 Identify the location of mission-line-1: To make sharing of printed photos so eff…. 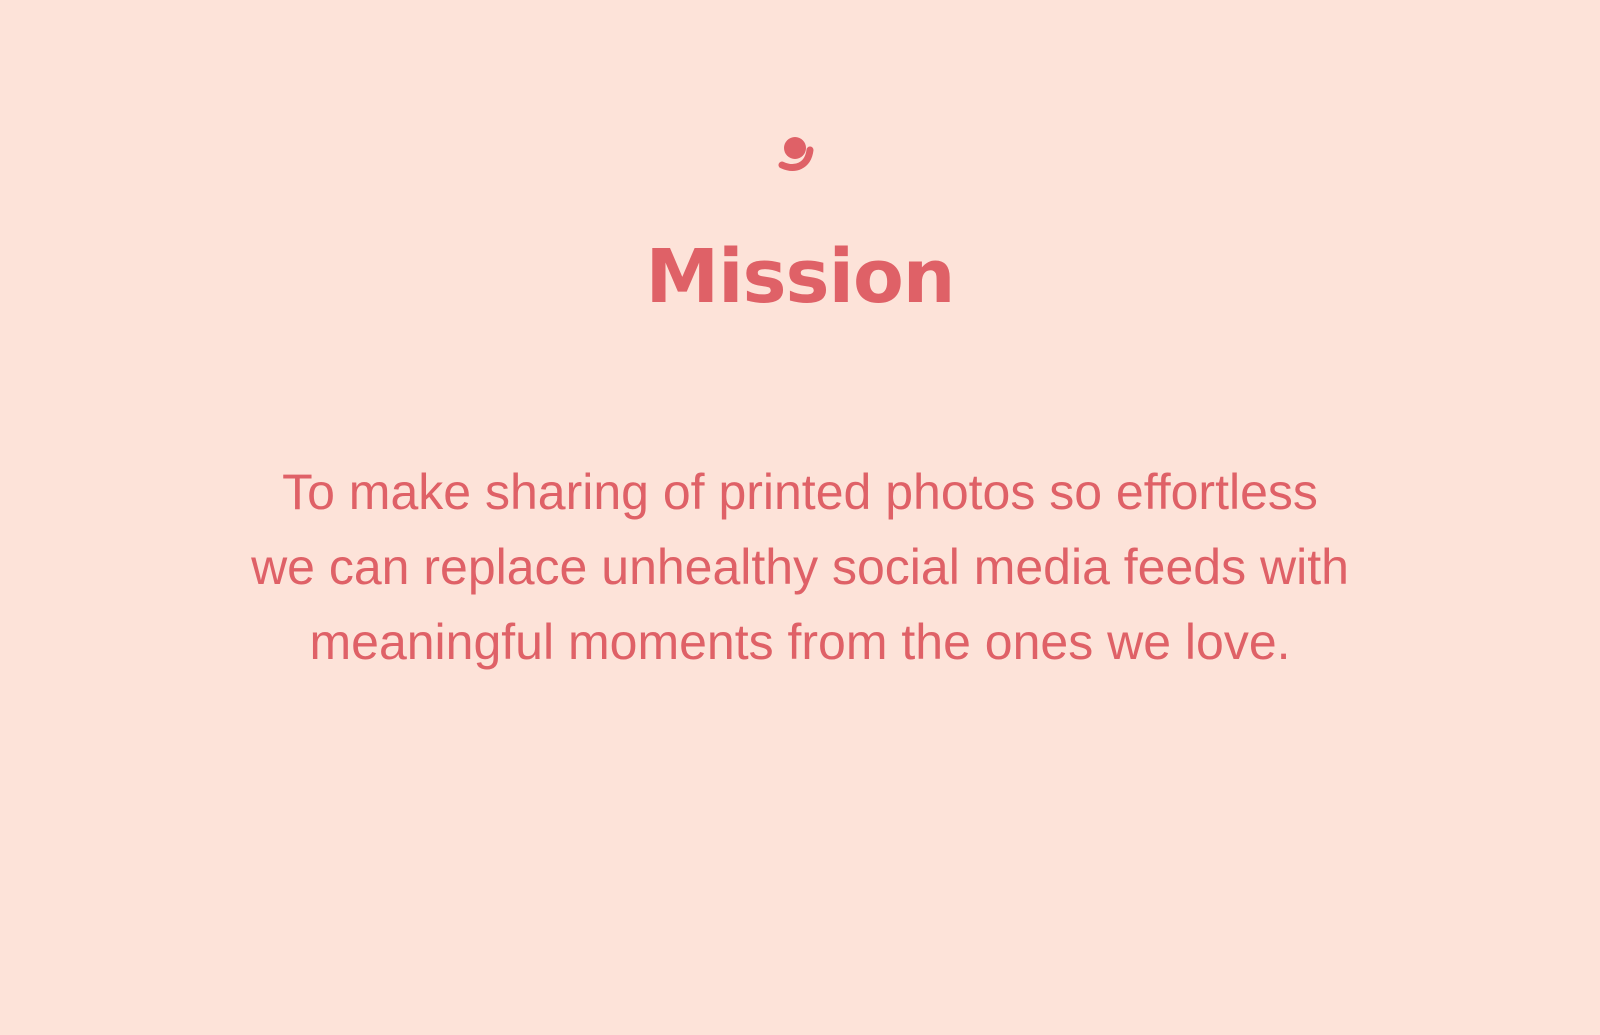
(800, 492).